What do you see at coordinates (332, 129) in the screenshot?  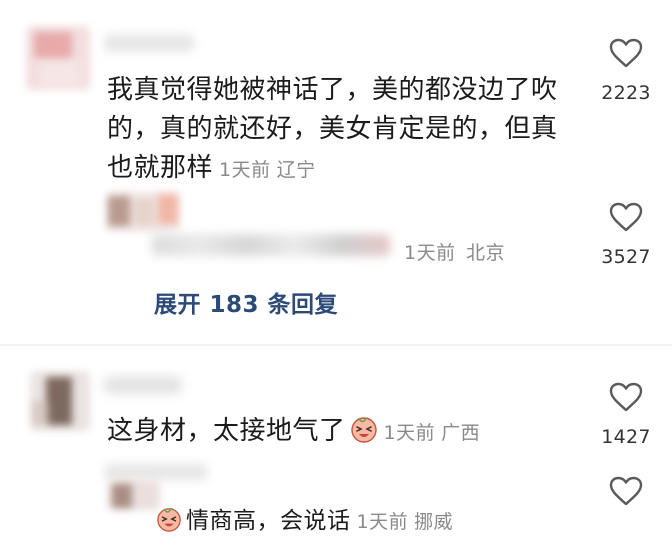 I see `comment-text-line: 的，真的就还好，美女肯定是的，但真` at bounding box center [332, 129].